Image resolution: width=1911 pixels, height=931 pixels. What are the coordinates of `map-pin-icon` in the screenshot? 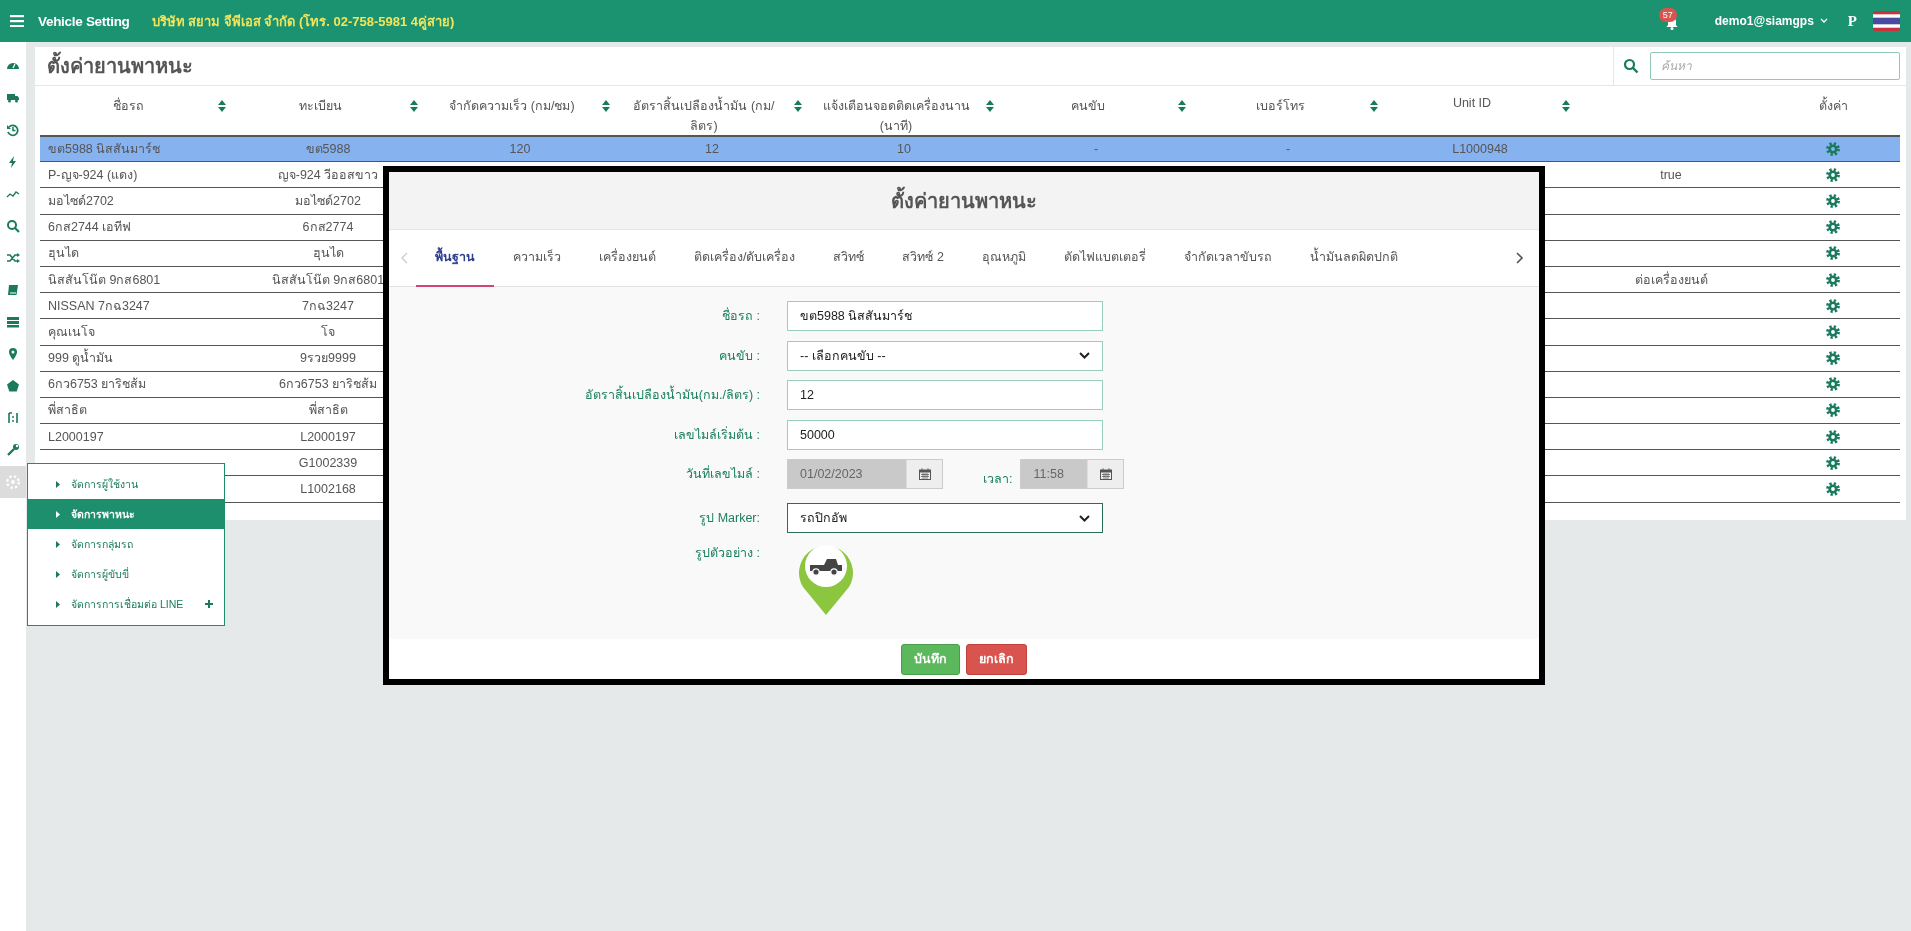 It's located at (13, 354).